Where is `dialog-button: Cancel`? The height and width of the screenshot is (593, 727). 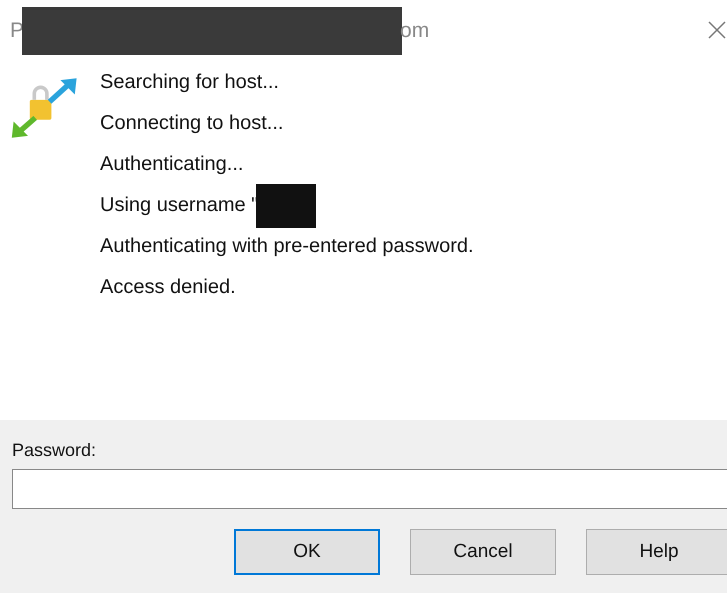 dialog-button: Cancel is located at coordinates (483, 552).